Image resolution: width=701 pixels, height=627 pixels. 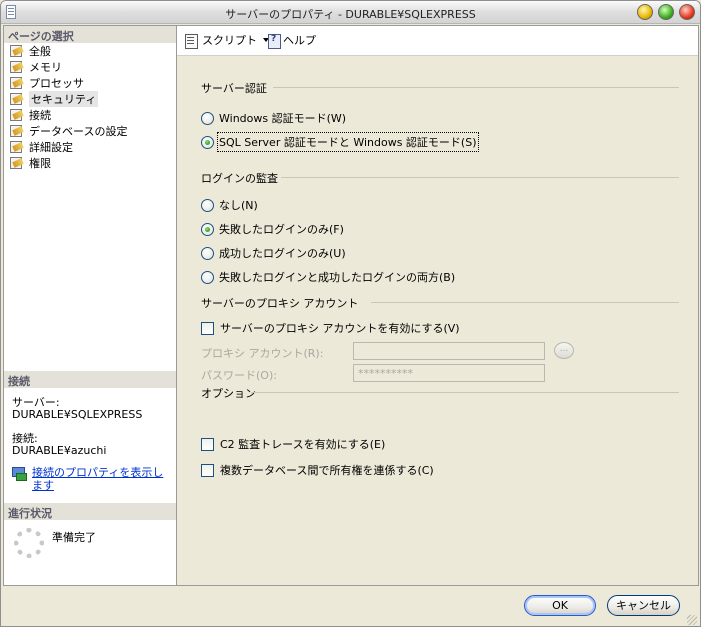 I want to click on option-label: なし(N), so click(x=238, y=205).